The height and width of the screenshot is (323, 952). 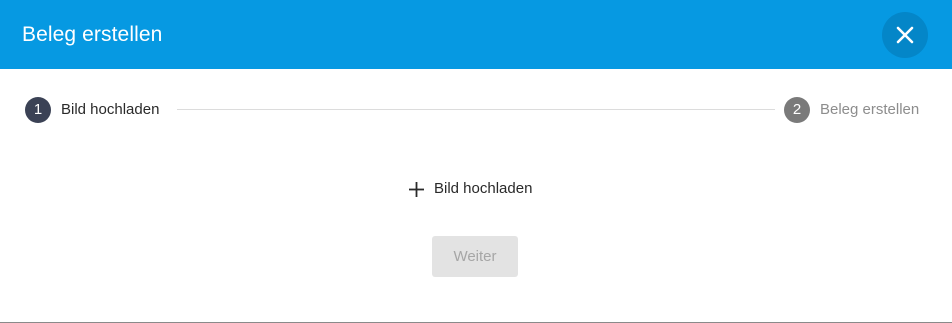 I want to click on step-label: Bild hochladen, so click(x=110, y=109).